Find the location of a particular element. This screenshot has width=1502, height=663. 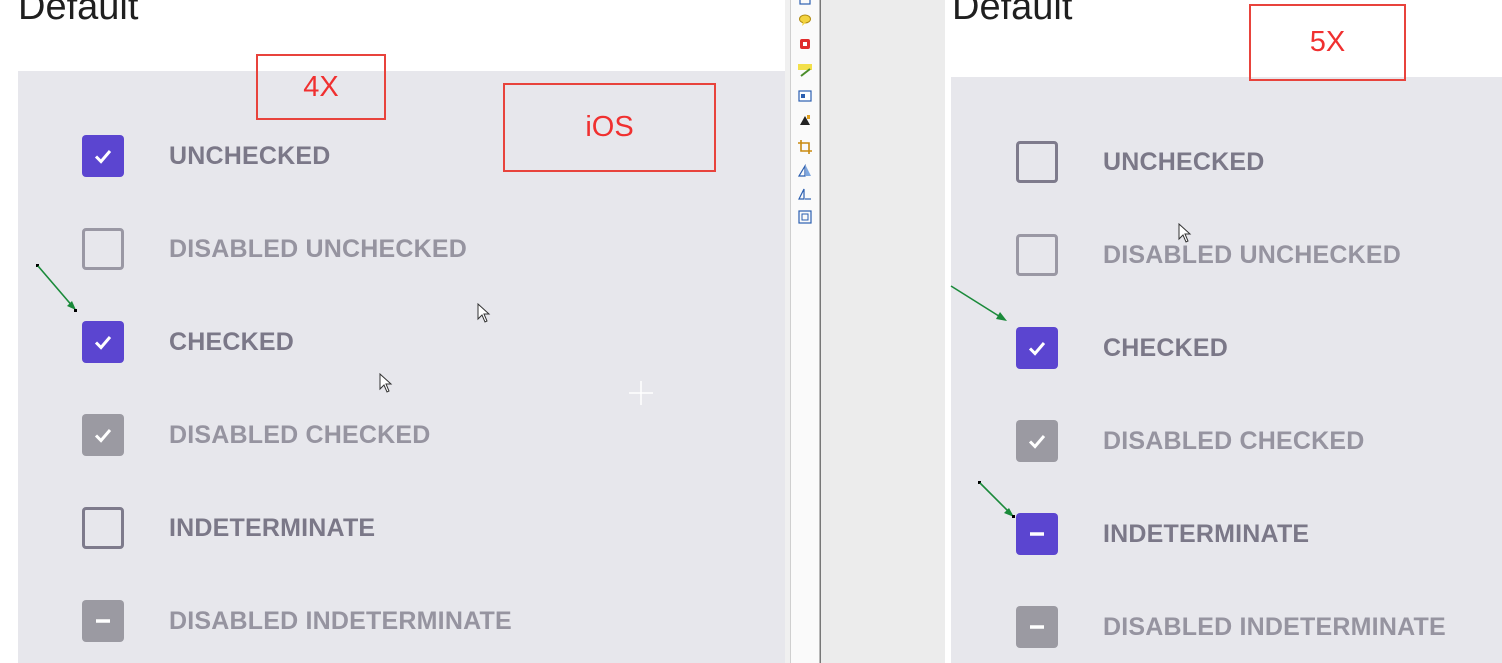

crop-icon is located at coordinates (805, 147).